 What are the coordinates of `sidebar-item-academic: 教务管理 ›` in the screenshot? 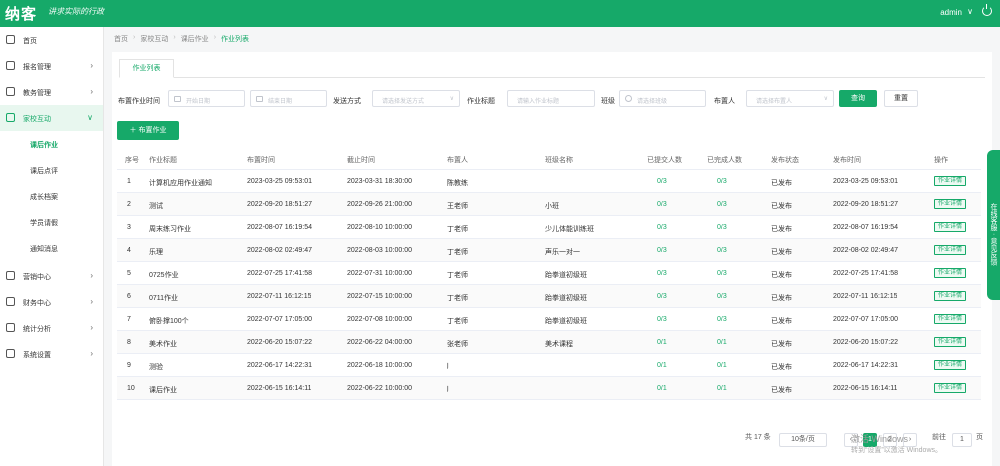 It's located at (51, 92).